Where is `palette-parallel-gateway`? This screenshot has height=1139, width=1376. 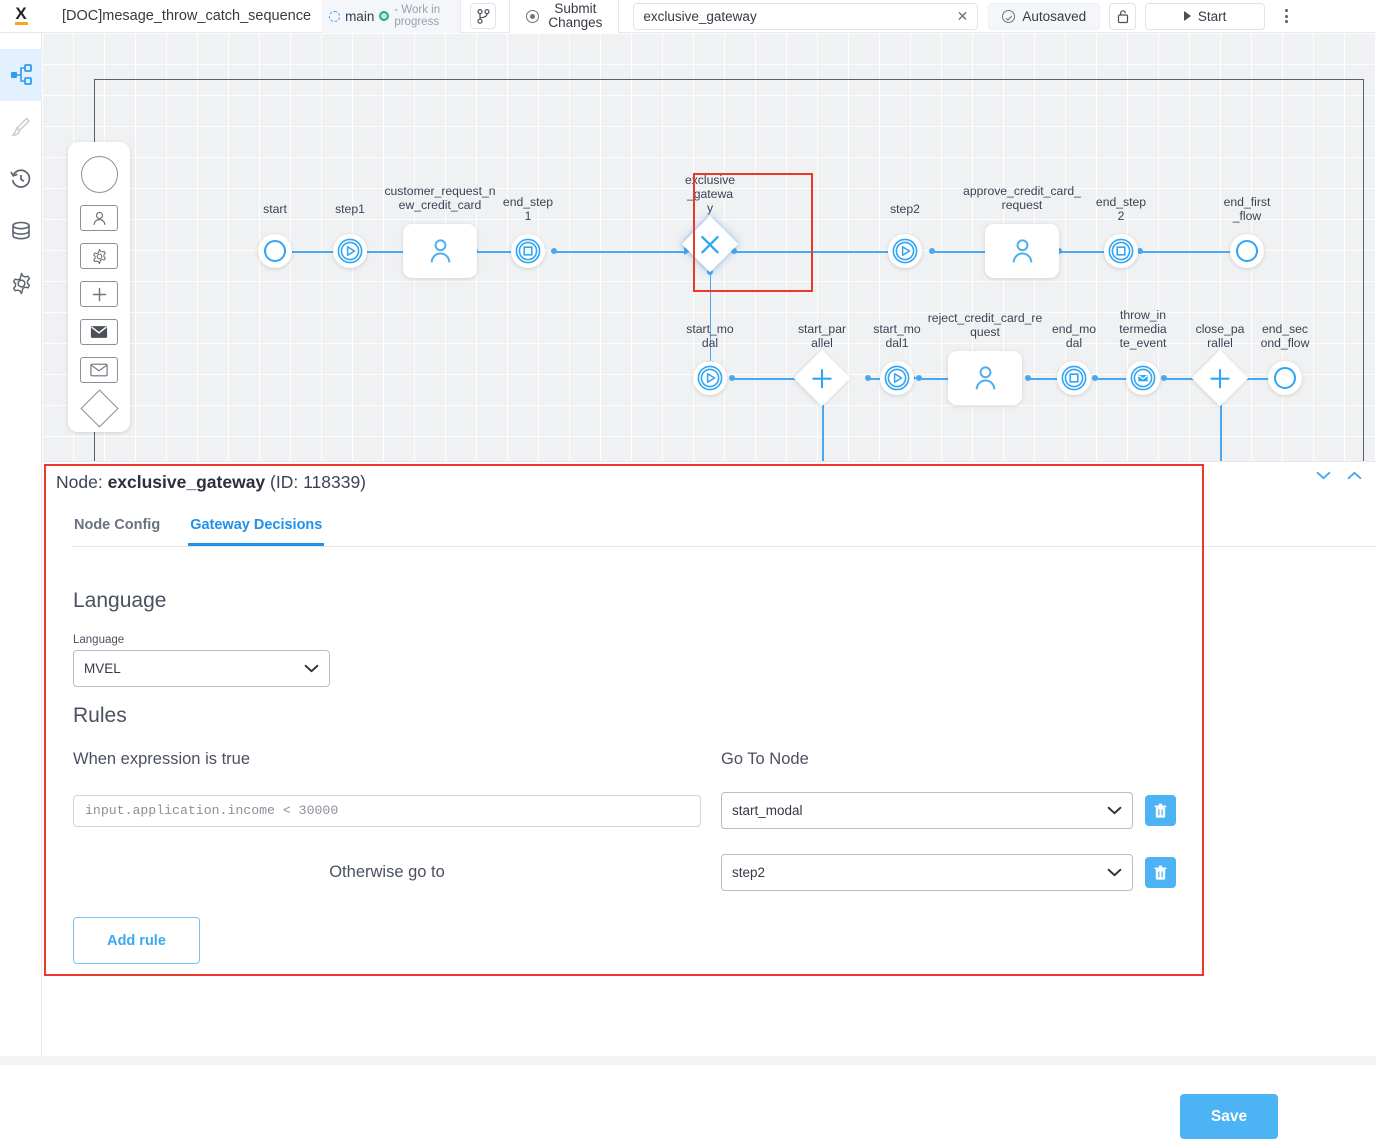
palette-parallel-gateway is located at coordinates (99, 294).